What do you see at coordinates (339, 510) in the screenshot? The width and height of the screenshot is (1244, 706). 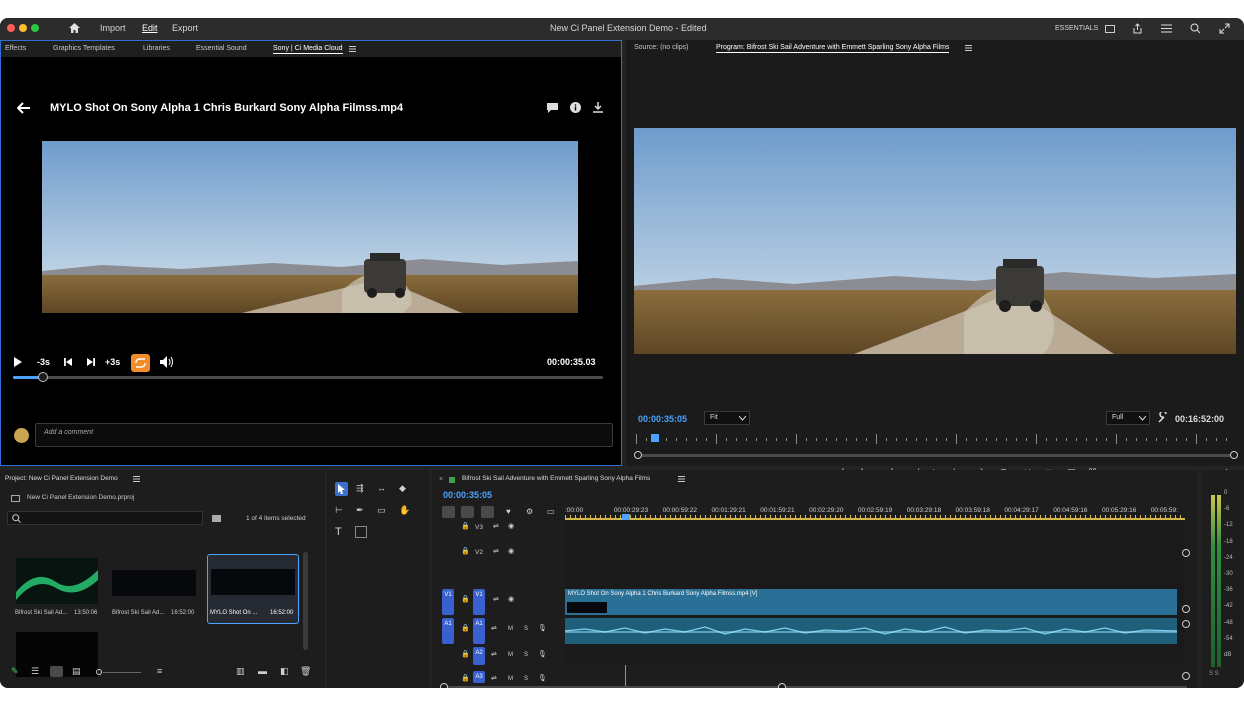 I see `slip-tool-icon: ⊢` at bounding box center [339, 510].